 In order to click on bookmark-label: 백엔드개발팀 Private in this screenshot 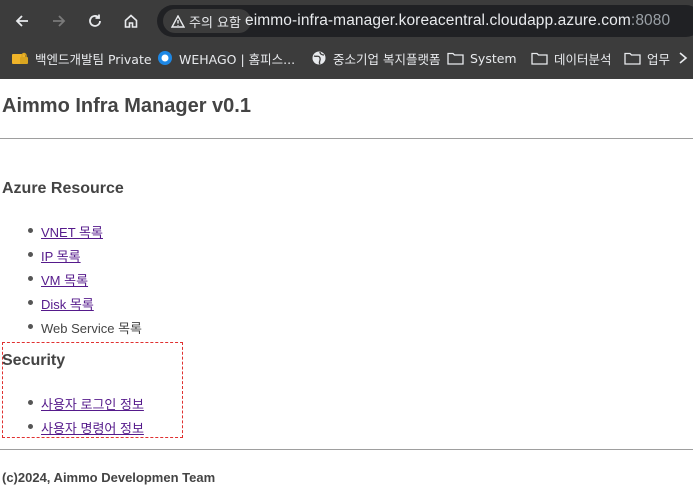, I will do `click(93, 59)`.